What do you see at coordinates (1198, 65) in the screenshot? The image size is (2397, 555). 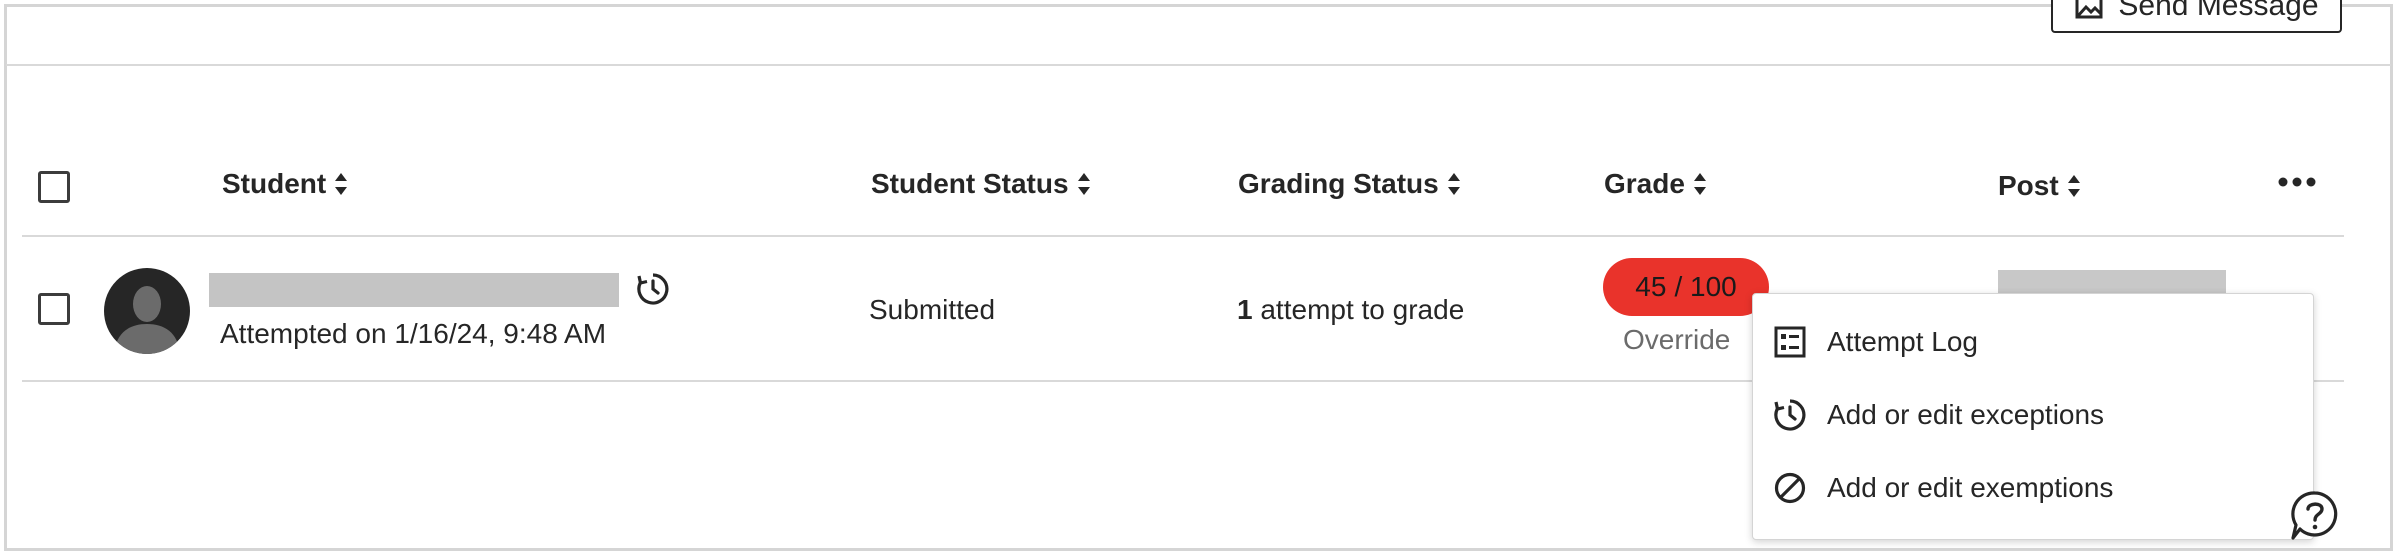 I see `toolbar-divider` at bounding box center [1198, 65].